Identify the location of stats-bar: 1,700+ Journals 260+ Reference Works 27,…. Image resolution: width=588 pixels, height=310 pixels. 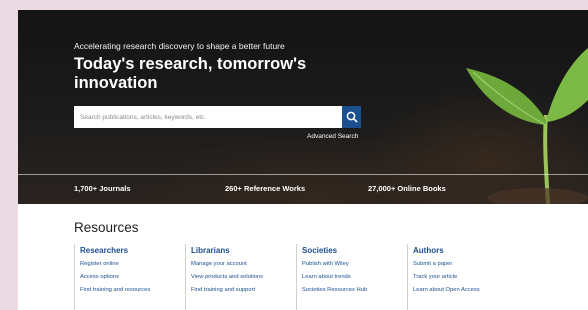
(303, 189).